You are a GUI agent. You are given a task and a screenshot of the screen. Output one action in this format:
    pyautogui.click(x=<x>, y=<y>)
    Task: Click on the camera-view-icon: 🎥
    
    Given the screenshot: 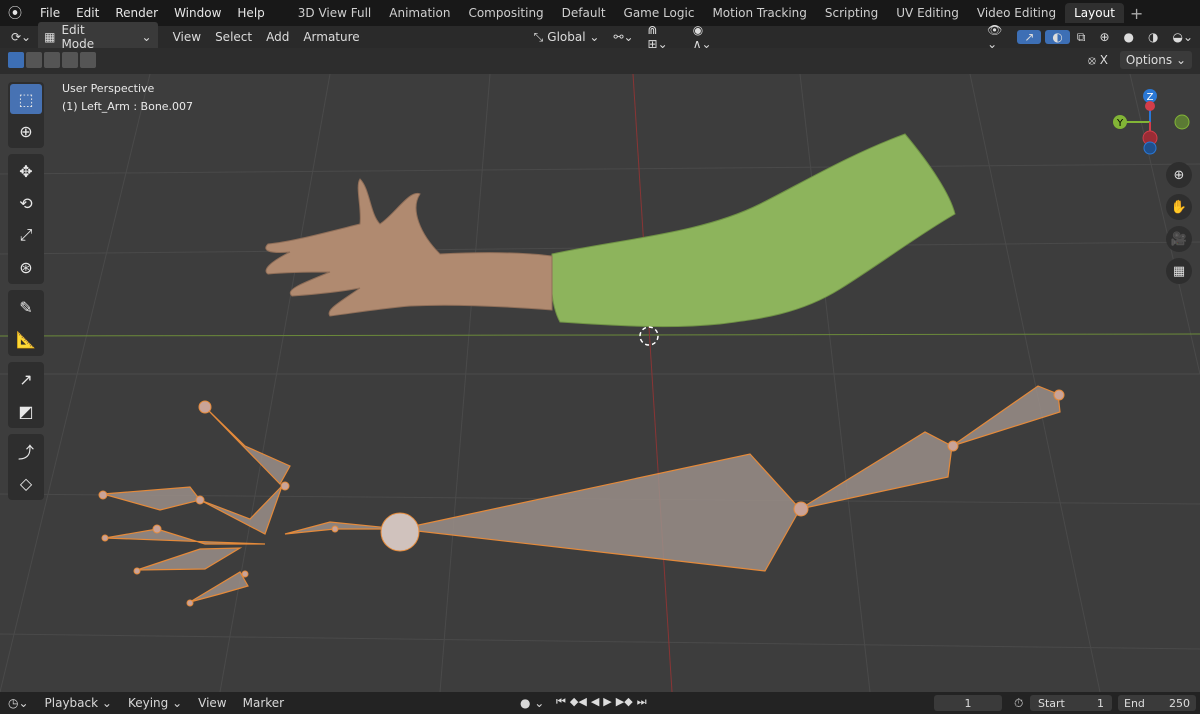 What is the action you would take?
    pyautogui.click(x=1179, y=239)
    